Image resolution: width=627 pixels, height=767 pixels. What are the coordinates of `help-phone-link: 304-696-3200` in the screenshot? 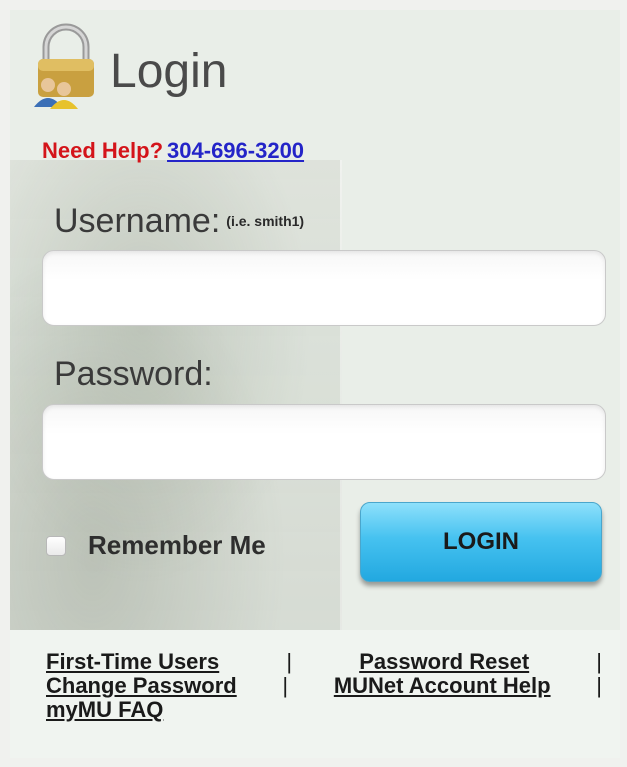 It's located at (235, 150).